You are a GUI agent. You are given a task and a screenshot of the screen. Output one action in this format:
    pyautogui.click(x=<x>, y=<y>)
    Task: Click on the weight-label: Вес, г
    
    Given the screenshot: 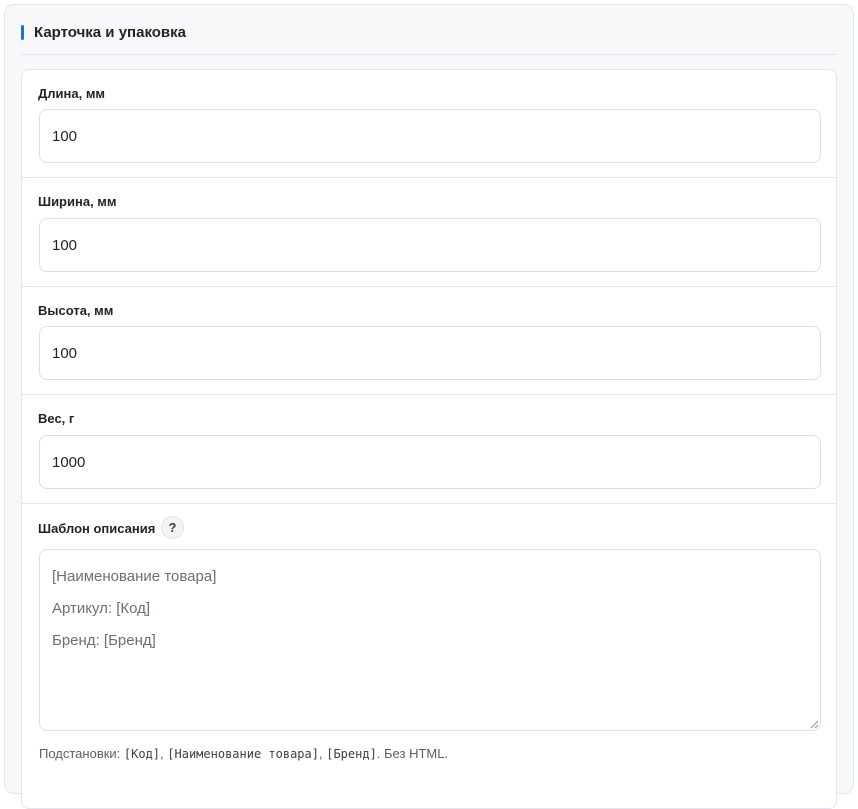 What is the action you would take?
    pyautogui.click(x=56, y=418)
    